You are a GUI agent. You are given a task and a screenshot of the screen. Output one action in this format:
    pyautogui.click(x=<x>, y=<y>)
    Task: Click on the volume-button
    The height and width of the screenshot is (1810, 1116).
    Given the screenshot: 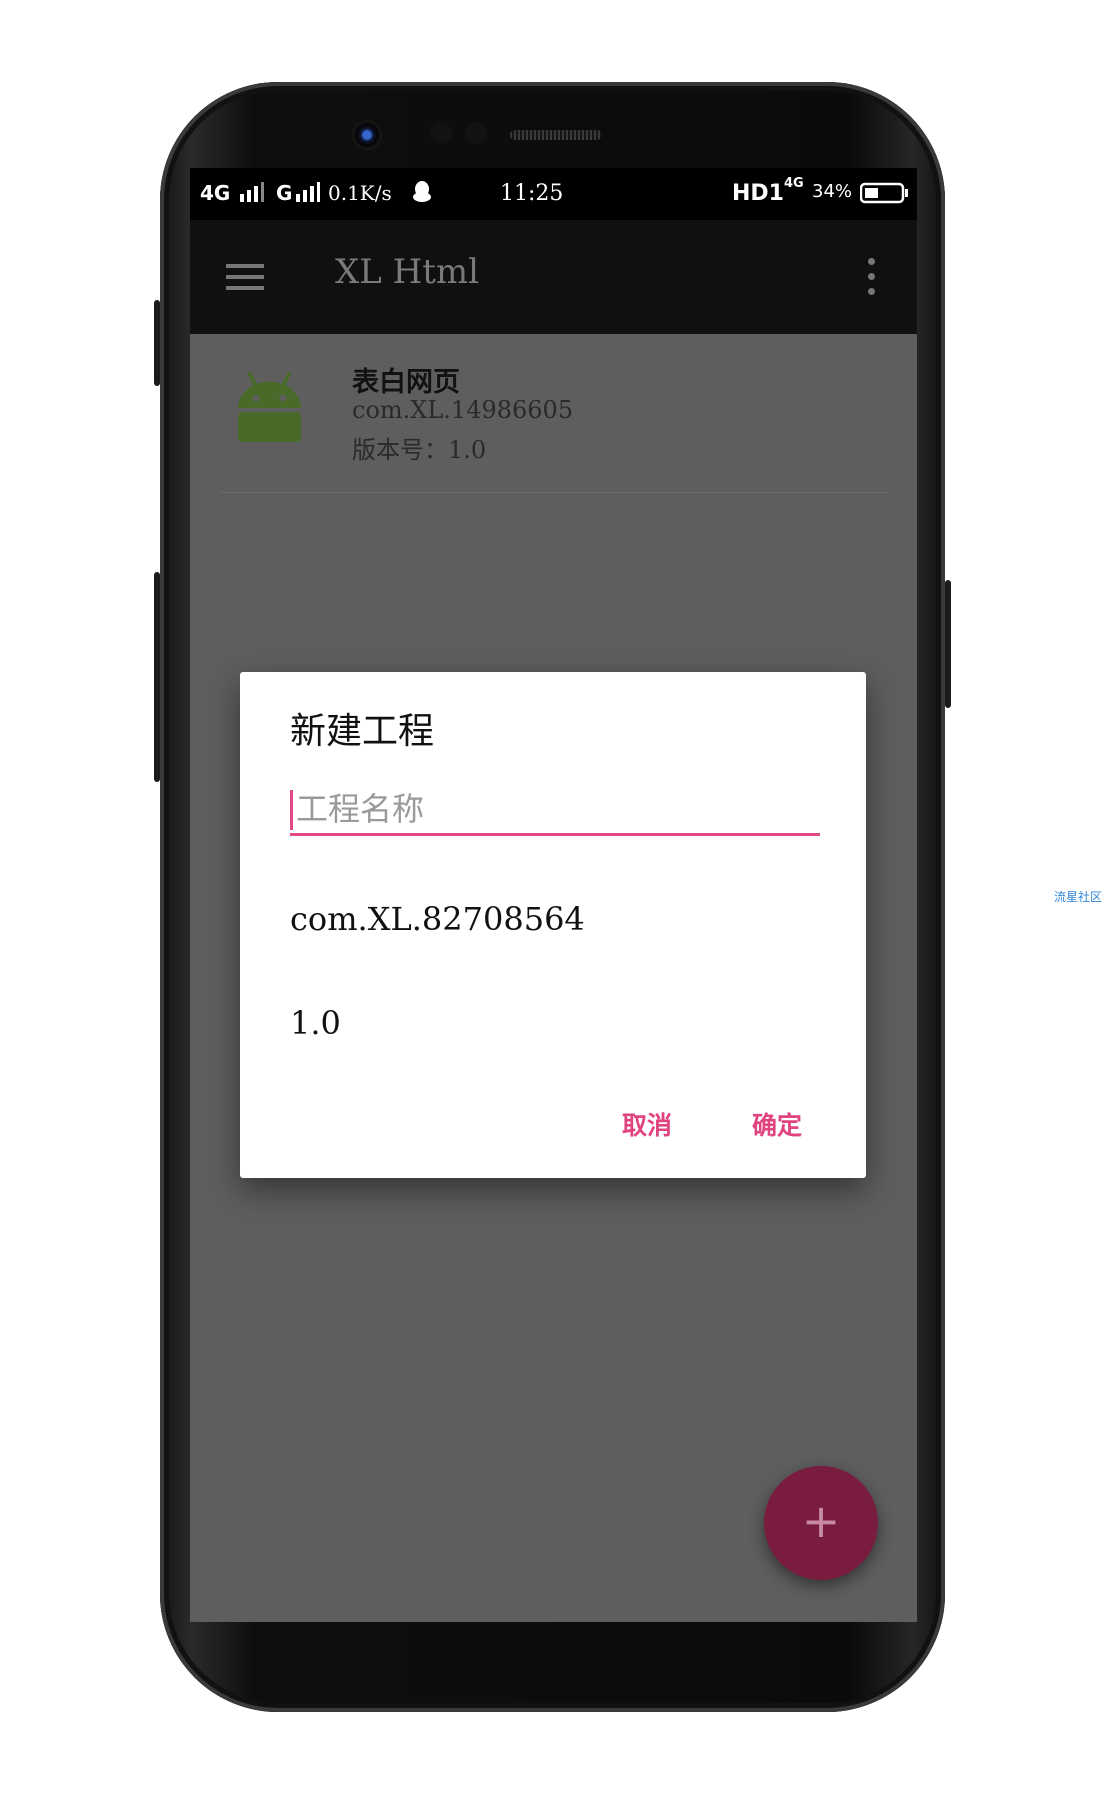 What is the action you would take?
    pyautogui.click(x=157, y=677)
    